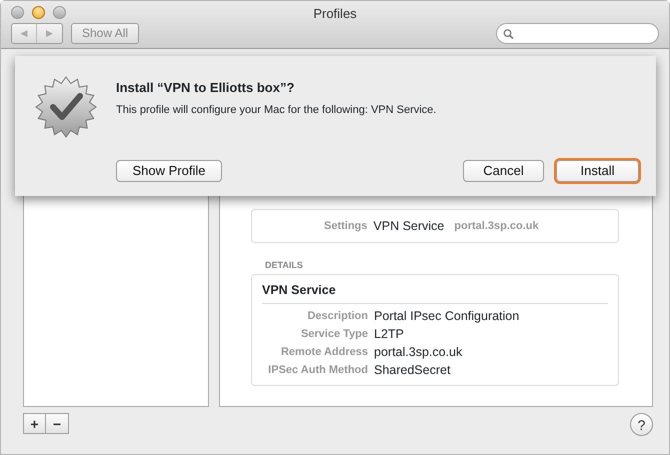 The width and height of the screenshot is (670, 455). Describe the element at coordinates (641, 424) in the screenshot. I see `help-button: ?` at that location.